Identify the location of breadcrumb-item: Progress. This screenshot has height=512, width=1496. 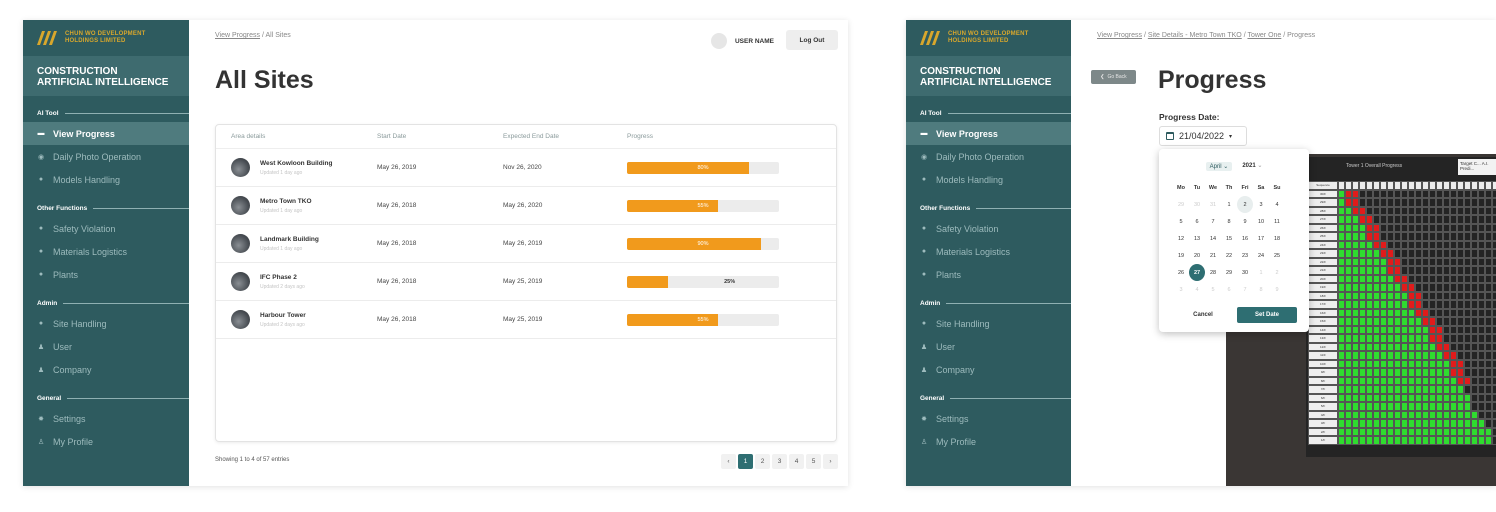
(1301, 35).